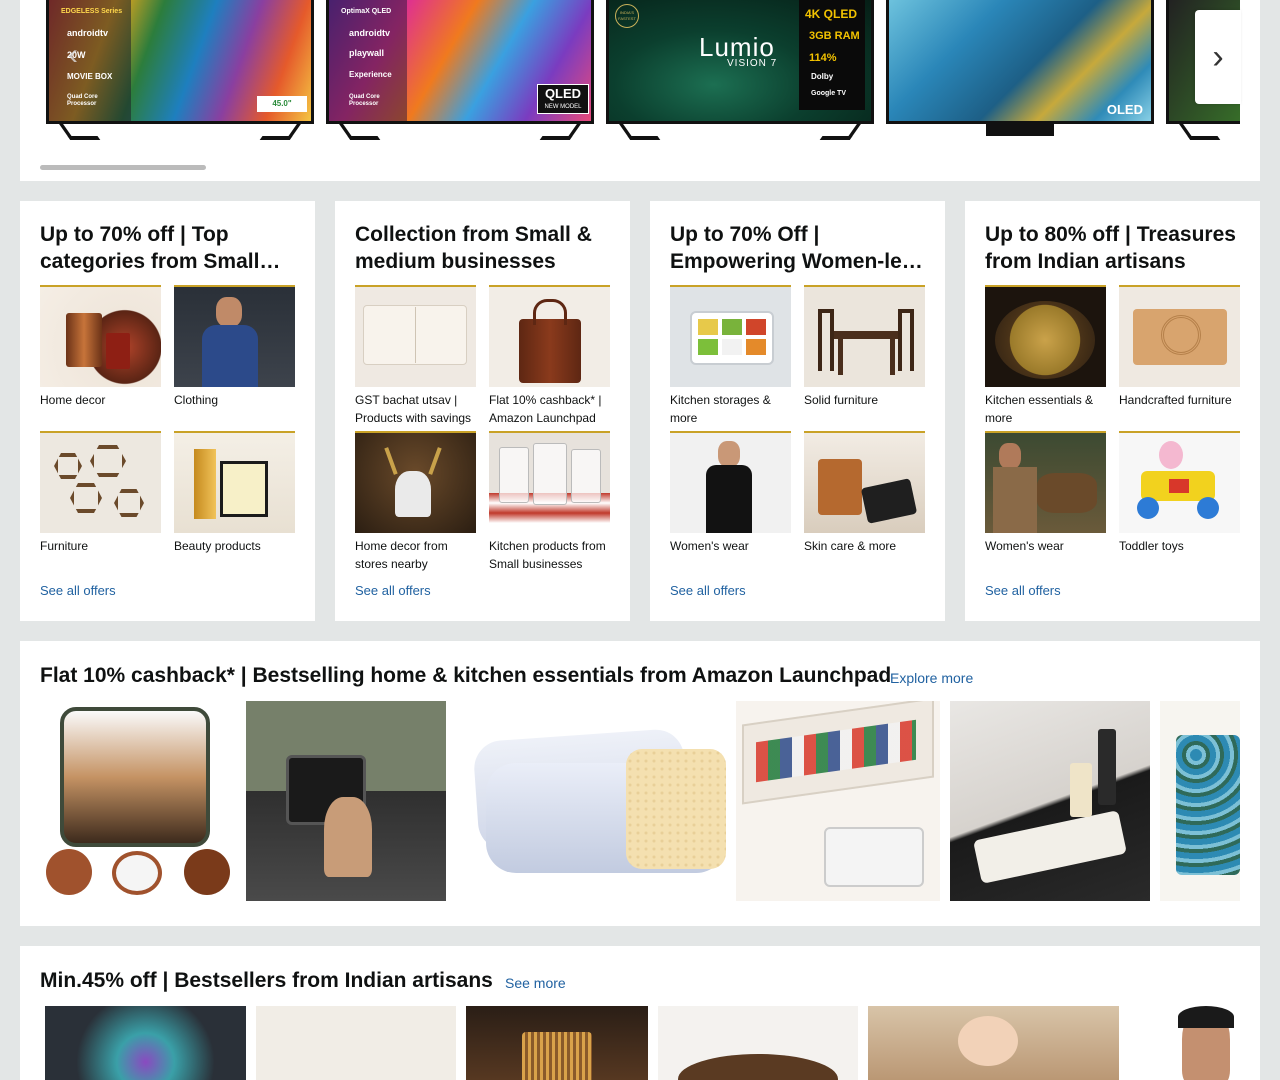  What do you see at coordinates (864, 347) in the screenshot?
I see `quad-tile-solid-furniture: Solid furniture` at bounding box center [864, 347].